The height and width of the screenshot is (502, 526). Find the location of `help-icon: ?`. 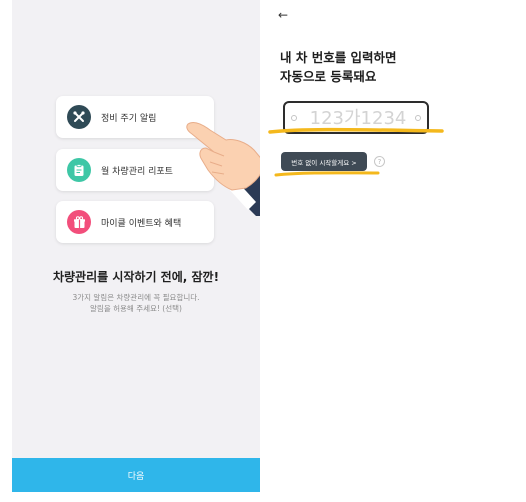

help-icon: ? is located at coordinates (379, 161).